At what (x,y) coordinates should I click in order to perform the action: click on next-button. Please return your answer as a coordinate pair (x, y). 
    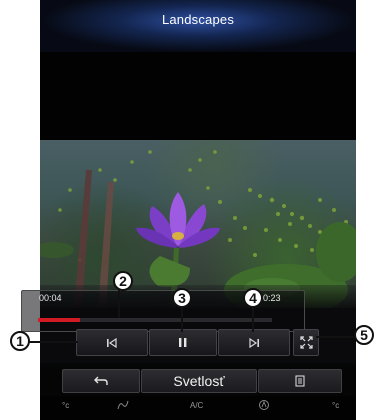
    Looking at the image, I should click on (254, 342).